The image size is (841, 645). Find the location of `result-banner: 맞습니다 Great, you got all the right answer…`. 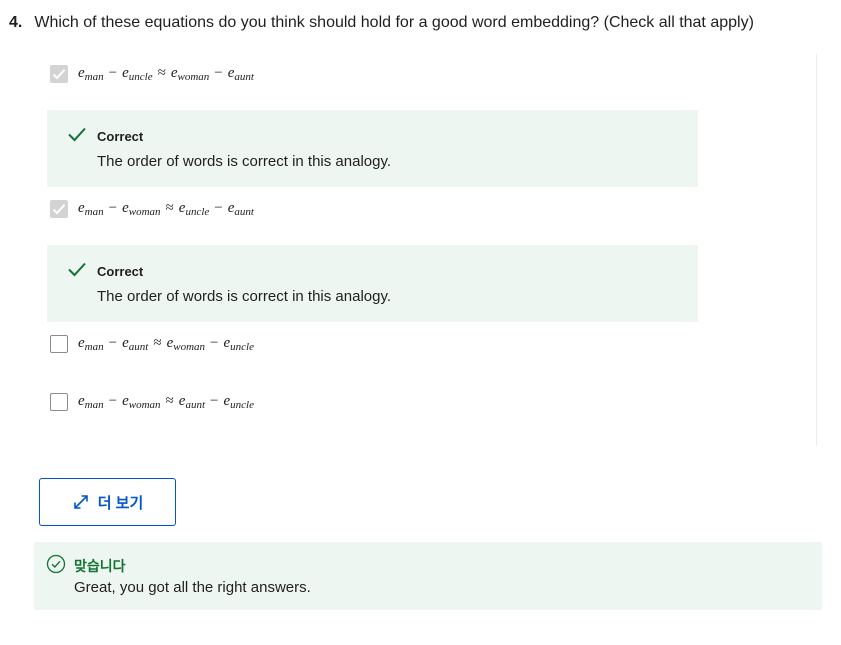

result-banner: 맞습니다 Great, you got all the right answer… is located at coordinates (428, 576).